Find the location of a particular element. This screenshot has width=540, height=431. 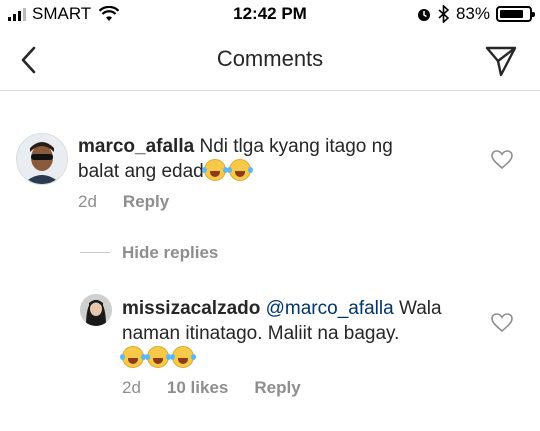

battery-percent: 83% is located at coordinates (472, 13).